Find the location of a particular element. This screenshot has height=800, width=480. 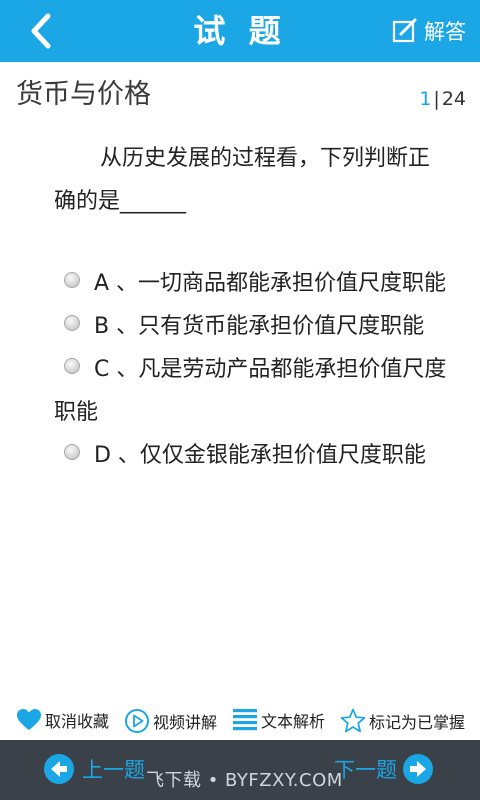

question-text: 从历史发展的过程看，下列判断正 确的是______ is located at coordinates (260, 180).